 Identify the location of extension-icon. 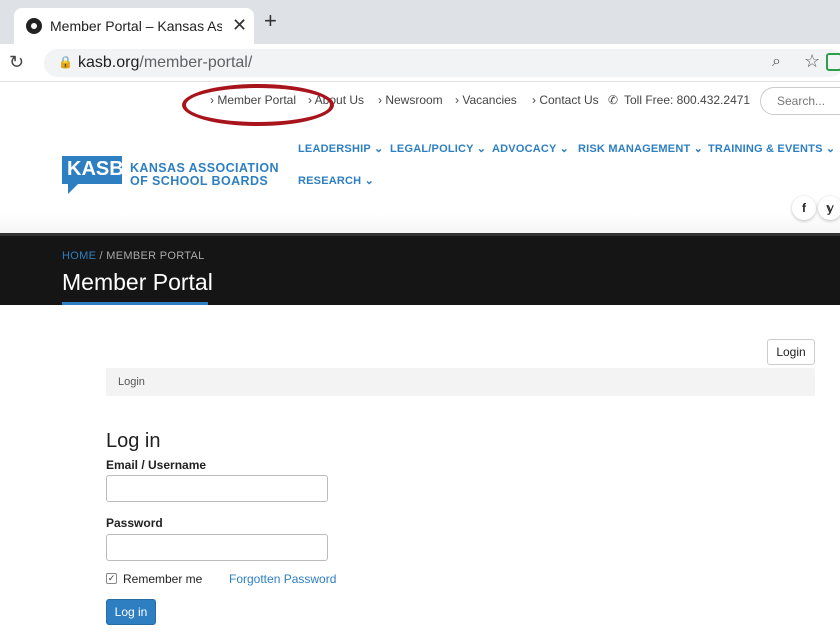
(833, 62).